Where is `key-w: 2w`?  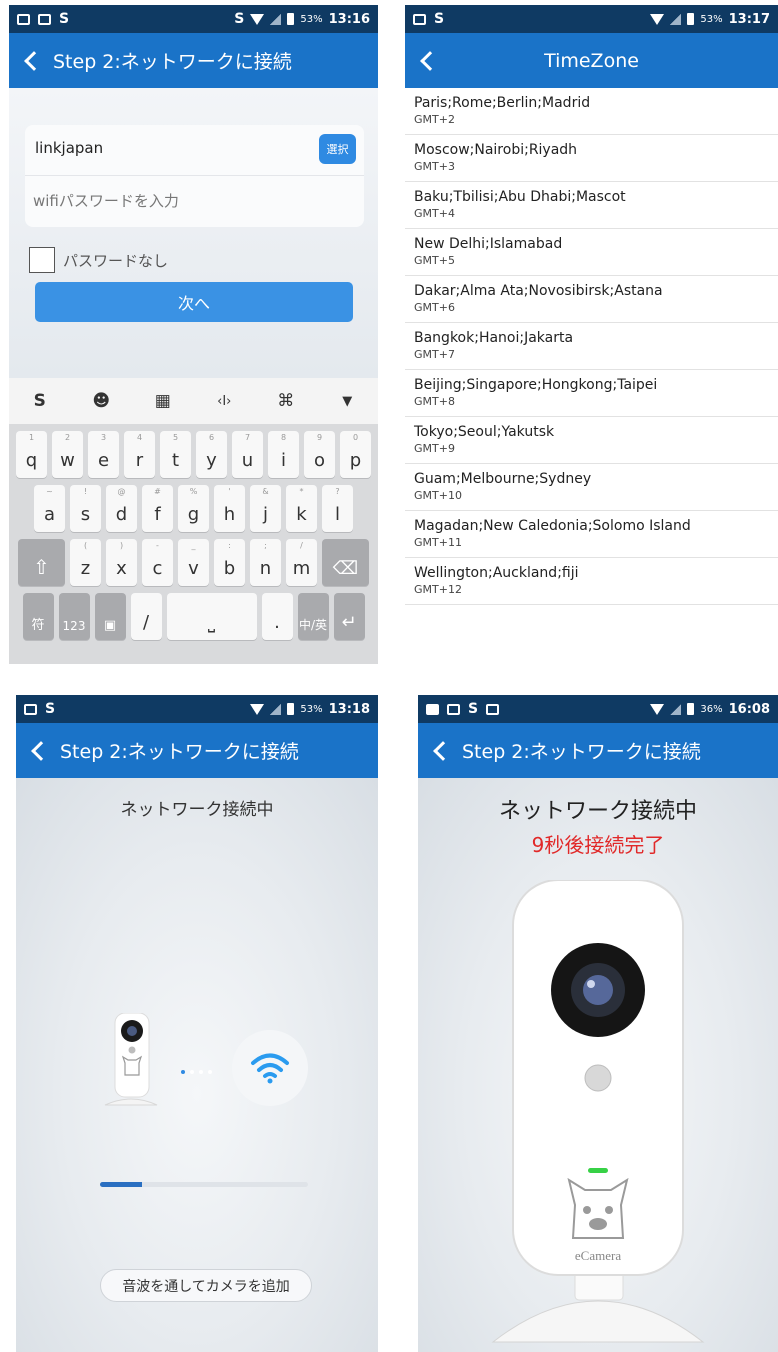
key-w: 2w is located at coordinates (67, 454).